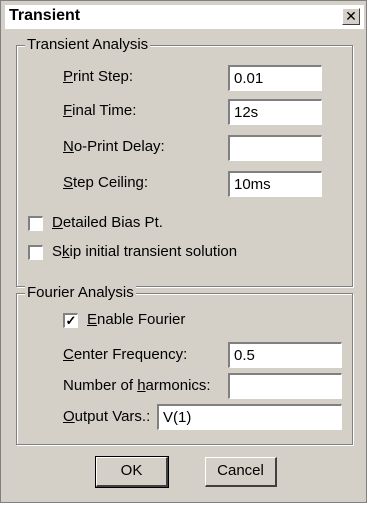 Image resolution: width=369 pixels, height=505 pixels. Describe the element at coordinates (184, 17) in the screenshot. I see `title-bar: Transient ✕` at that location.